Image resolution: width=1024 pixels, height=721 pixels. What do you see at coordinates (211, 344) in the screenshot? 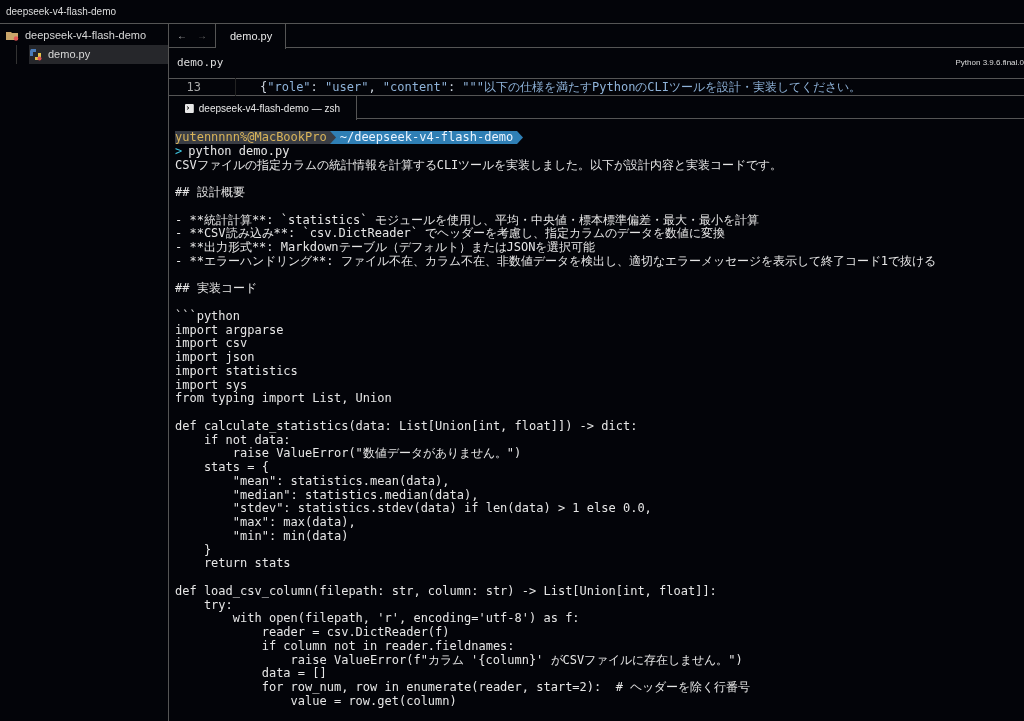
I see `terminal-line: import csv` at bounding box center [211, 344].